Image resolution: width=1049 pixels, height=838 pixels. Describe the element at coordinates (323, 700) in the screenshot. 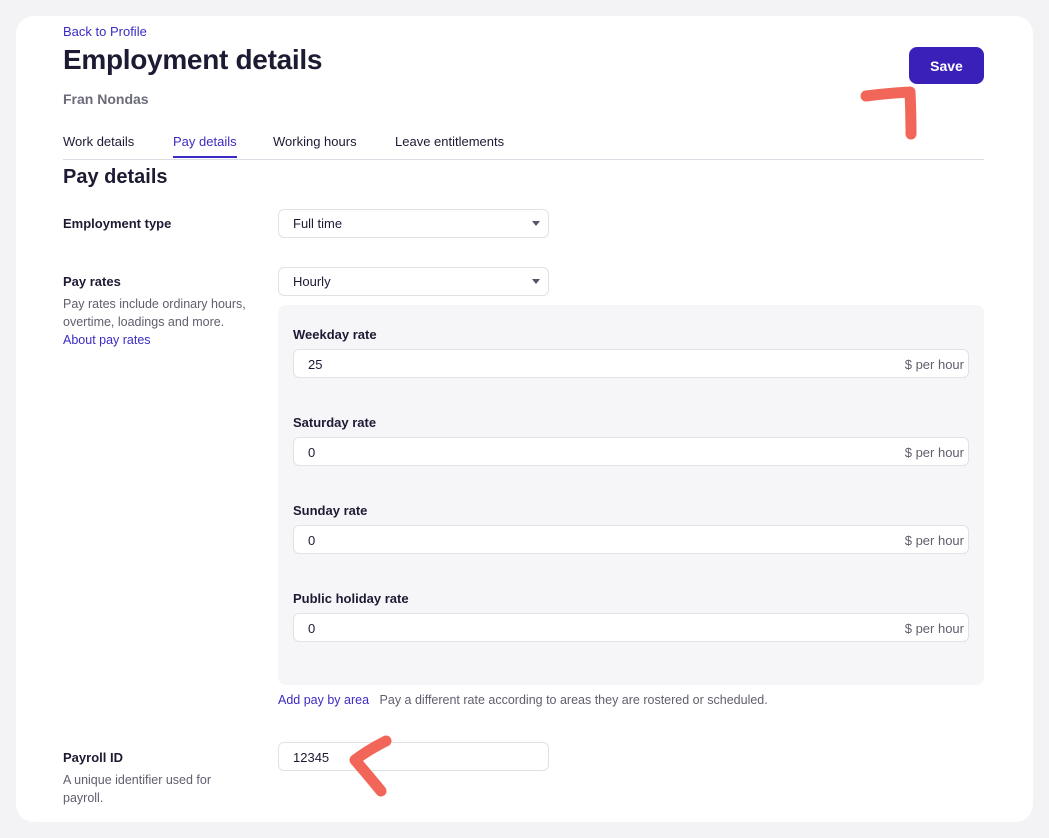

I see `add-pay-by-area-link: Add pay by area` at that location.